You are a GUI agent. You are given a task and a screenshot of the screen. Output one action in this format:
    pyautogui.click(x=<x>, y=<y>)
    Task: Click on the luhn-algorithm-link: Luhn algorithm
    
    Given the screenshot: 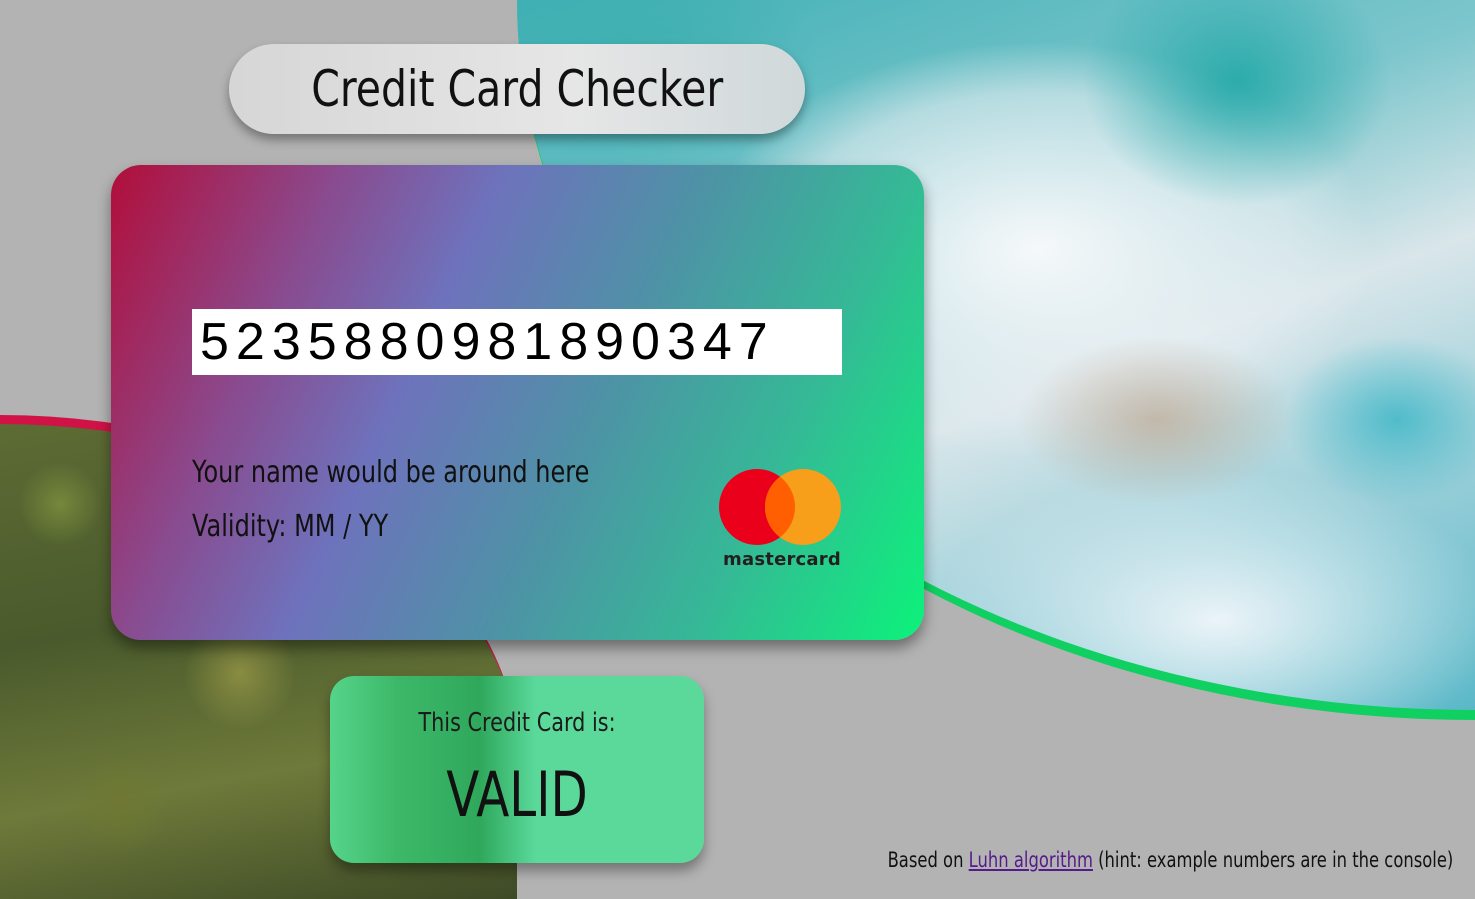 What is the action you would take?
    pyautogui.click(x=1030, y=860)
    